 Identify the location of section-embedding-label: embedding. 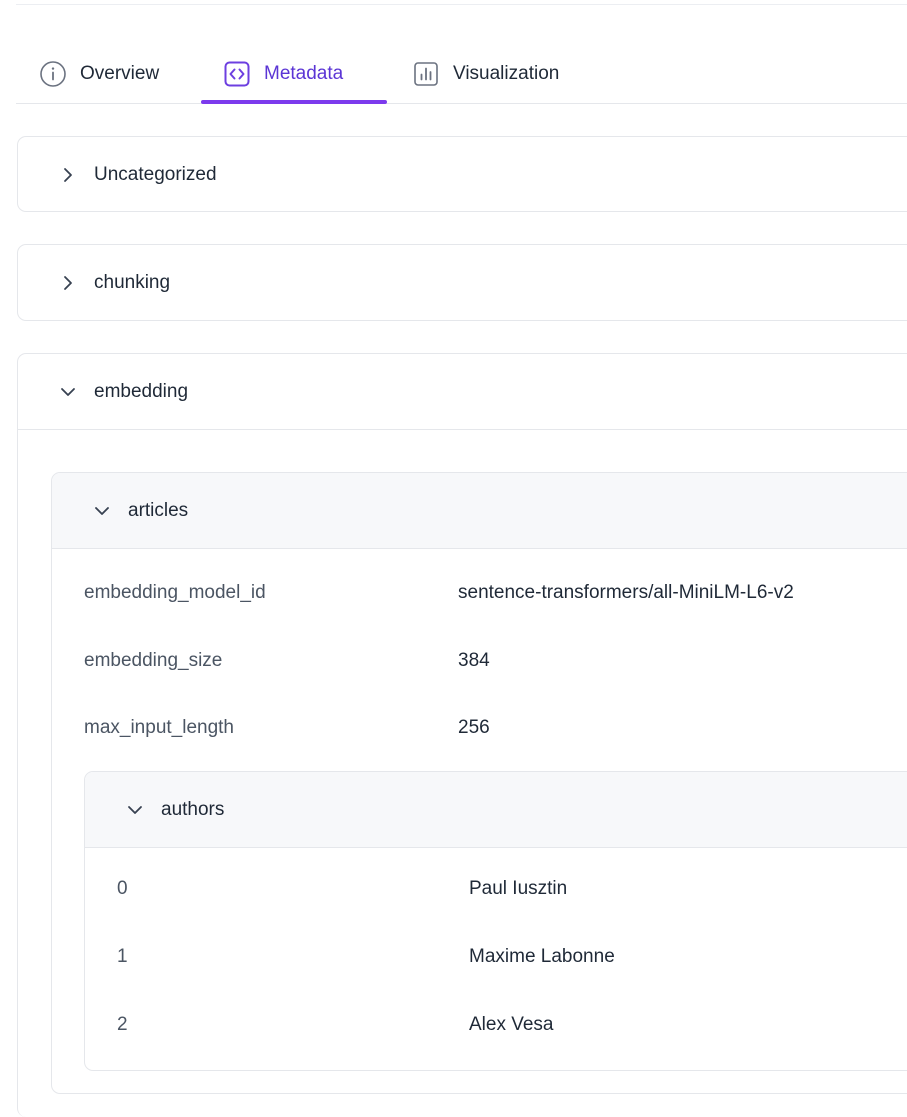
(141, 391).